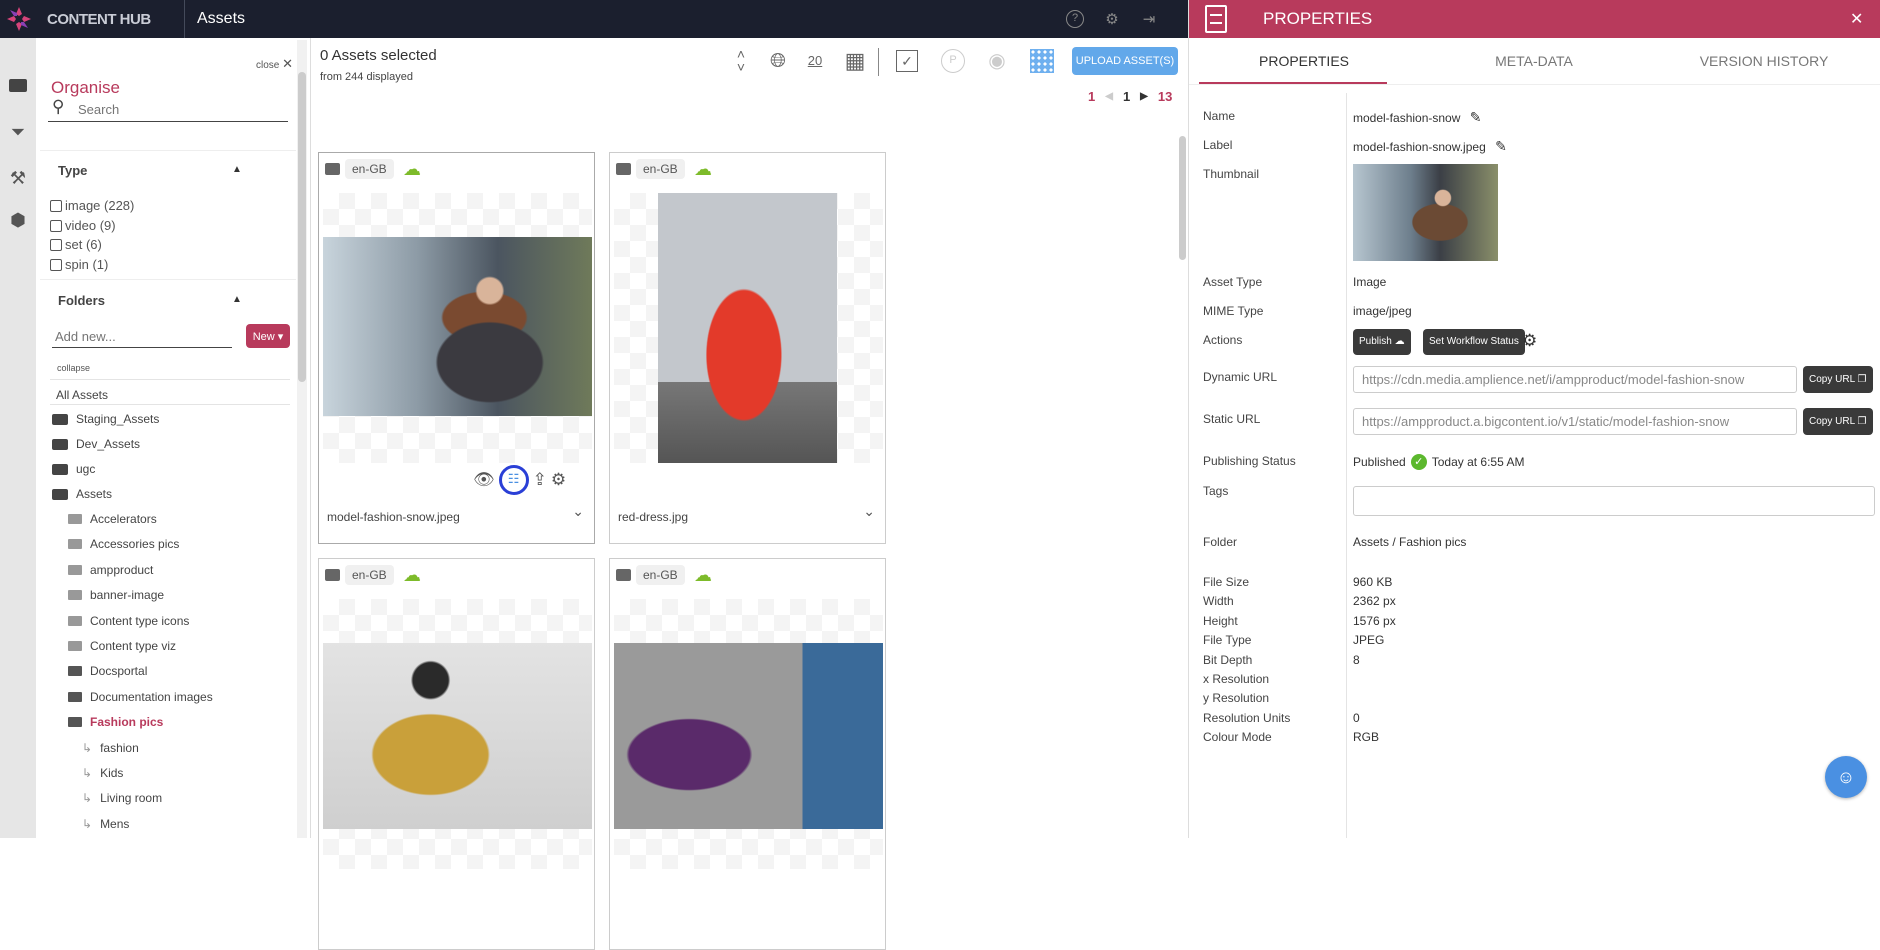 This screenshot has width=1880, height=950. I want to click on add-folder-input, so click(142, 337).